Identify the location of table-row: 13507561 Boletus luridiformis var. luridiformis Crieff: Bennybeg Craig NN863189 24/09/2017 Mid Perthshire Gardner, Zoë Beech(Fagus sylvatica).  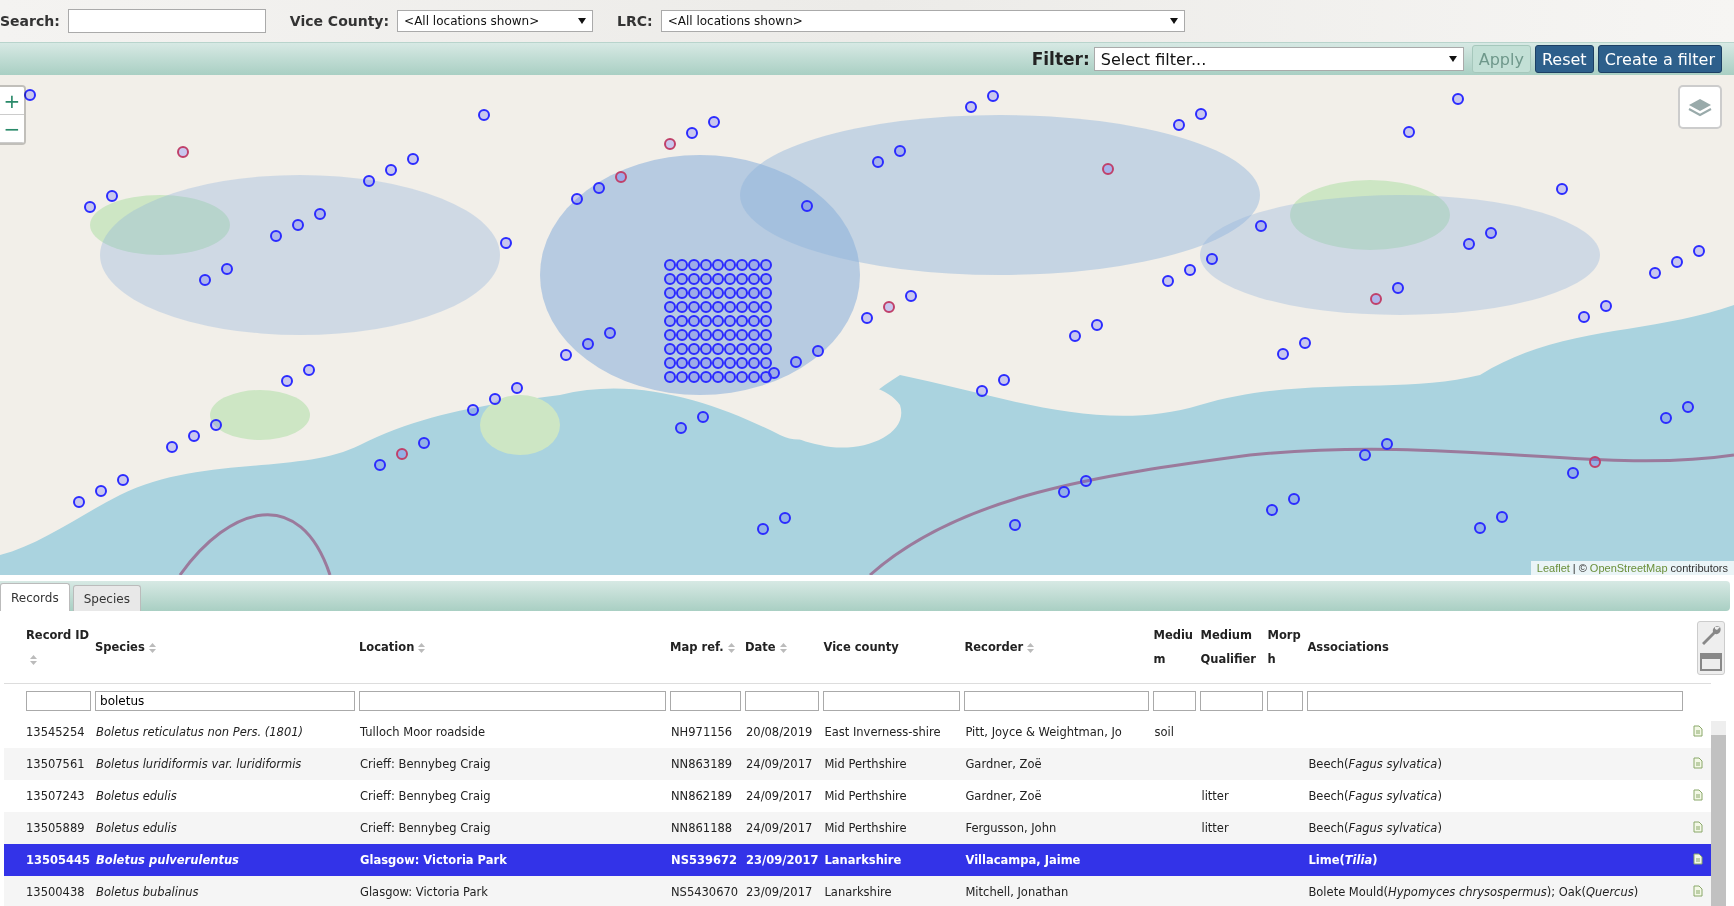
(858, 764).